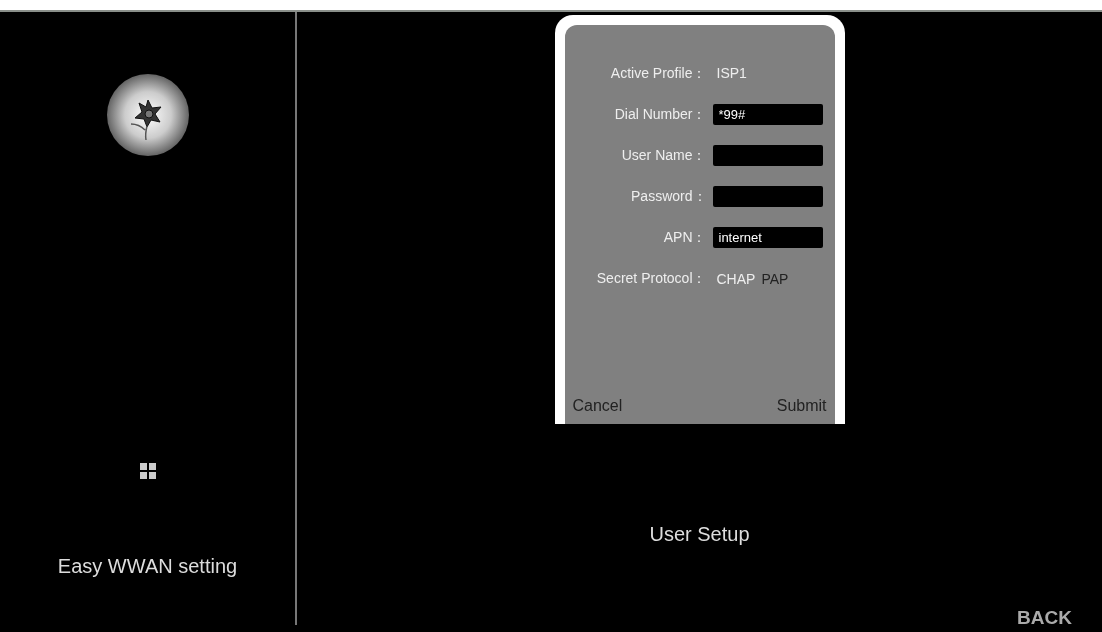  What do you see at coordinates (147, 471) in the screenshot?
I see `grid-icon` at bounding box center [147, 471].